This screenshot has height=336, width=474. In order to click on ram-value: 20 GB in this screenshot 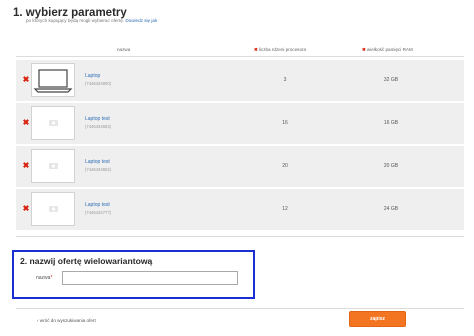, I will do `click(391, 166)`.